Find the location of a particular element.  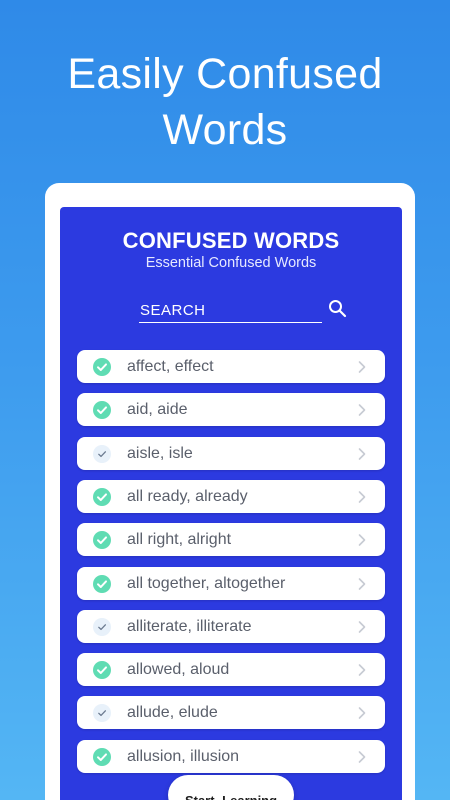

word-list-item: affect, effect is located at coordinates (231, 366).